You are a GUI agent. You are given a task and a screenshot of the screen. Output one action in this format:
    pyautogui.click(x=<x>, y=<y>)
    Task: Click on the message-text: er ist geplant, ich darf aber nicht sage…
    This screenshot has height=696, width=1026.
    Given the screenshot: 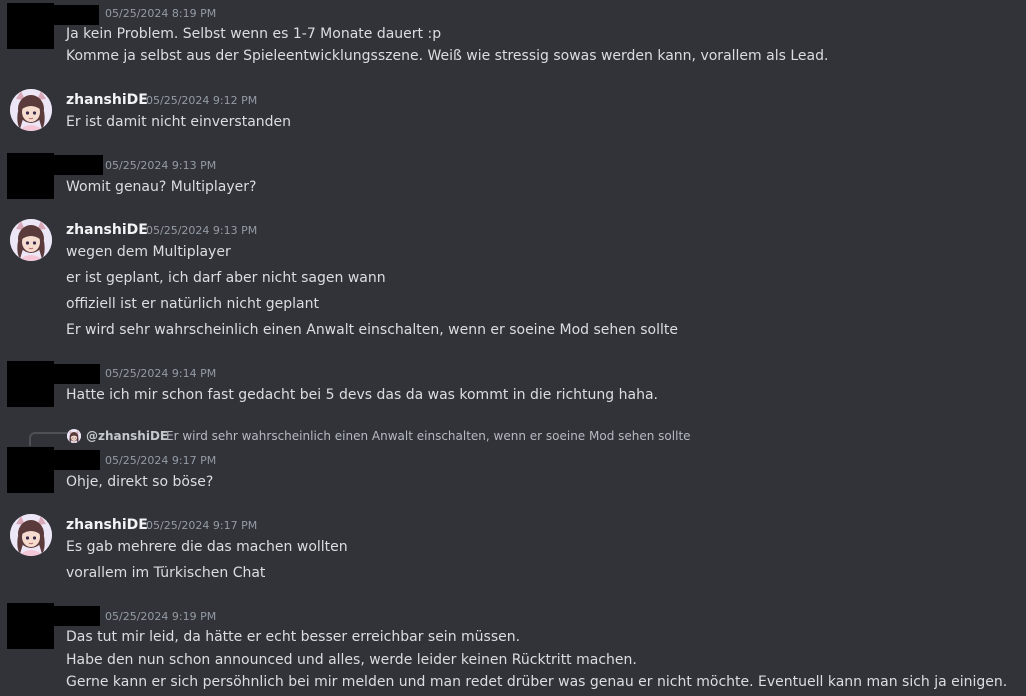 What is the action you would take?
    pyautogui.click(x=226, y=278)
    